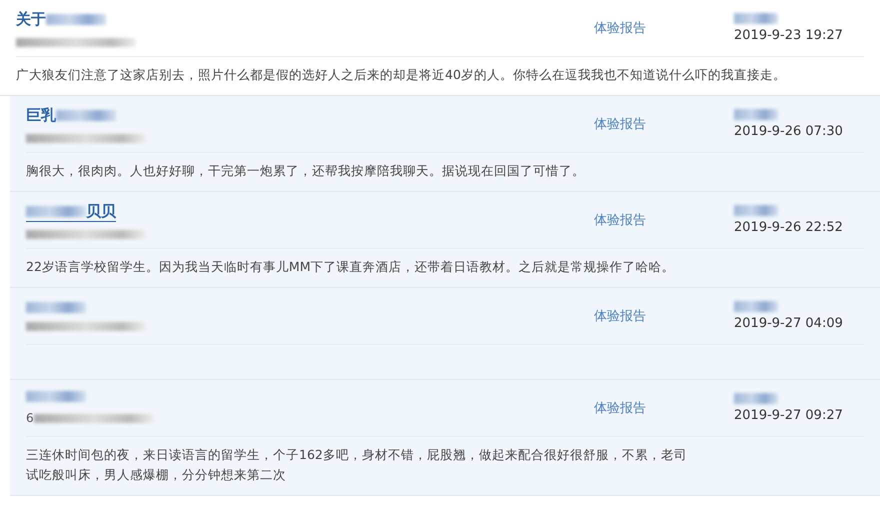 Image resolution: width=880 pixels, height=515 pixels. I want to click on post-title-link: 巨乳, so click(71, 116).